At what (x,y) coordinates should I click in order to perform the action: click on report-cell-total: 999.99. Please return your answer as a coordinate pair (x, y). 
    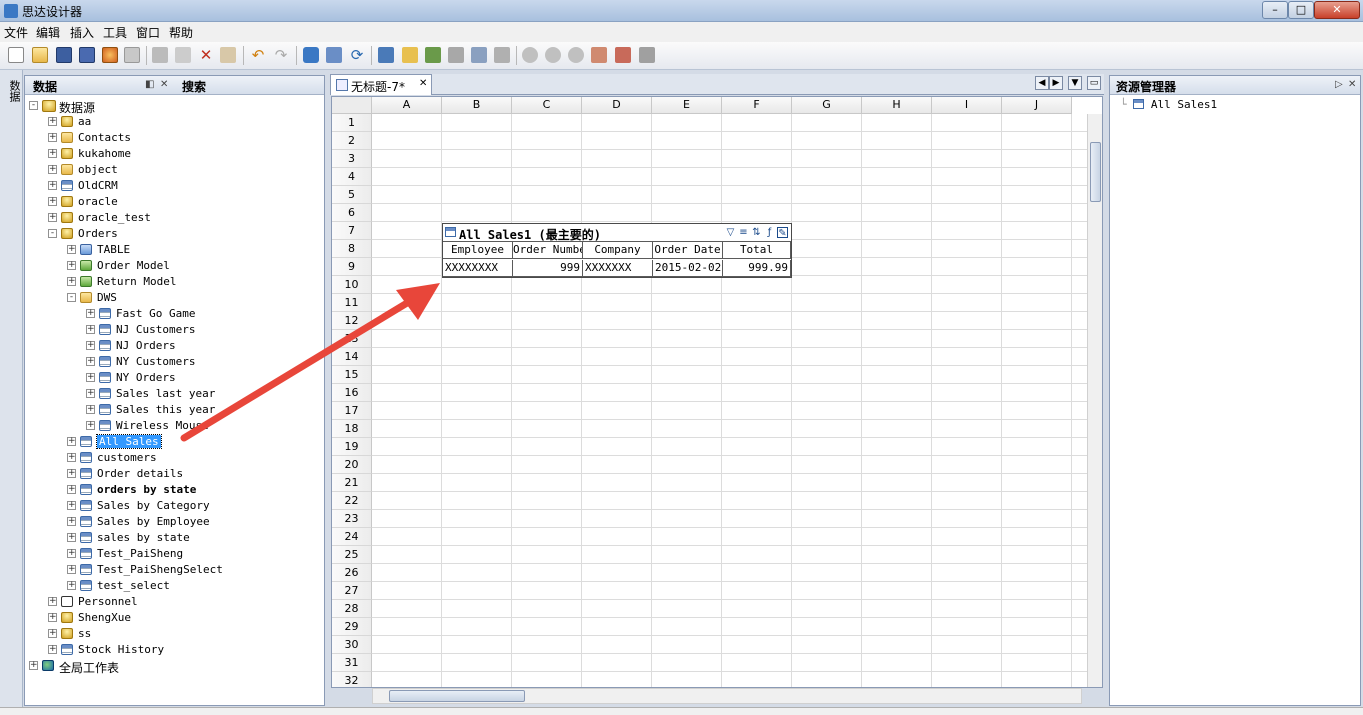
    Looking at the image, I should click on (757, 268).